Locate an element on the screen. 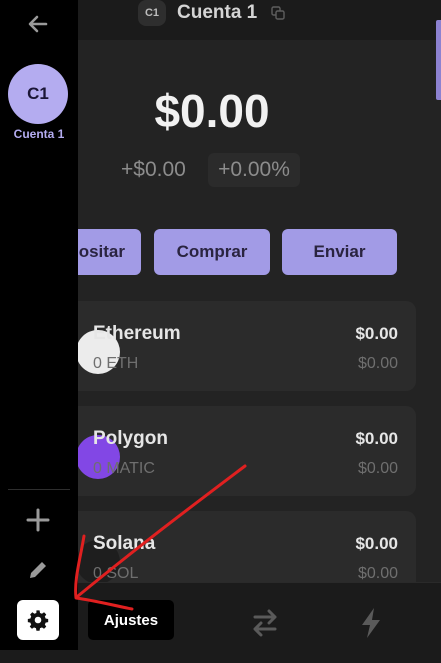 The height and width of the screenshot is (663, 441). gear-icon is located at coordinates (38, 620).